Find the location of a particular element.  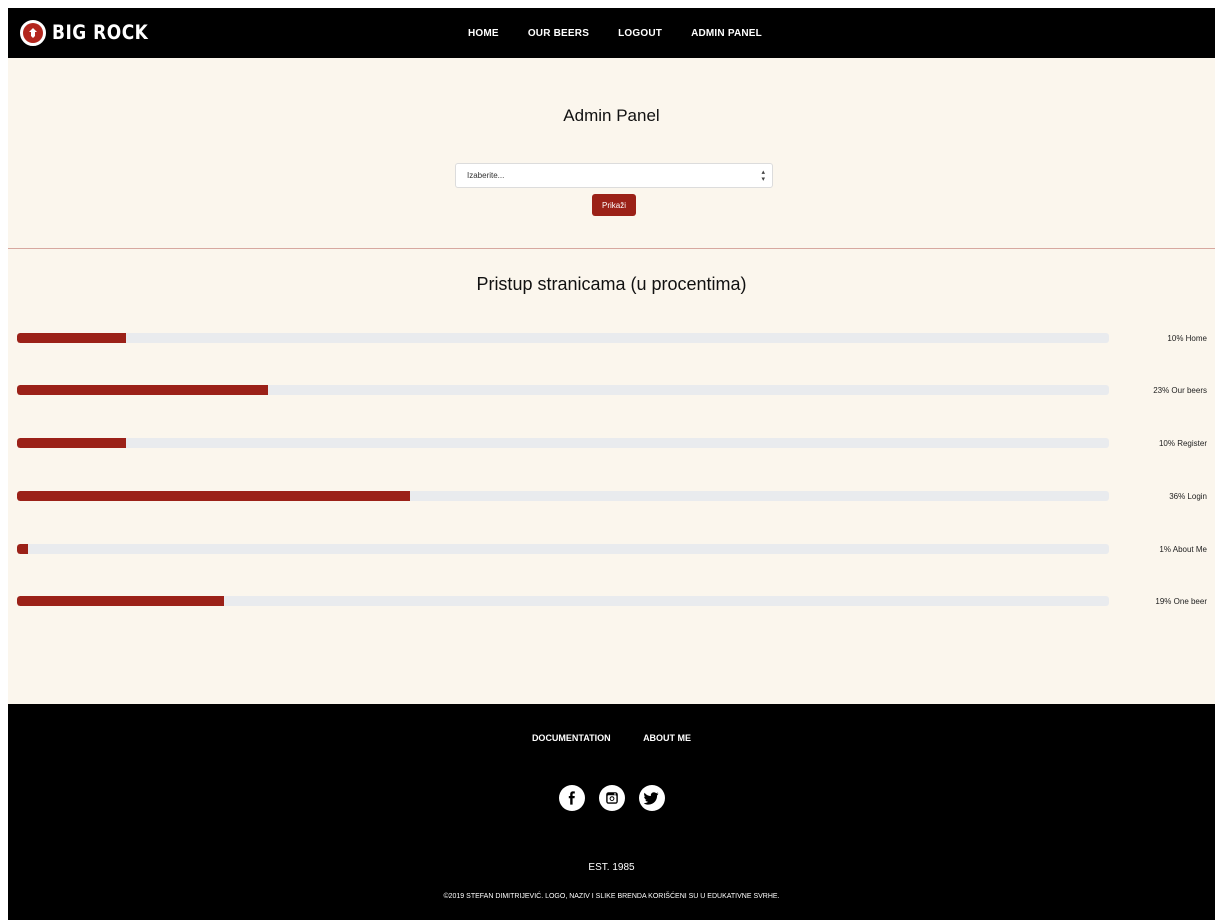

progress-row: 23% Our beers is located at coordinates (612, 390).